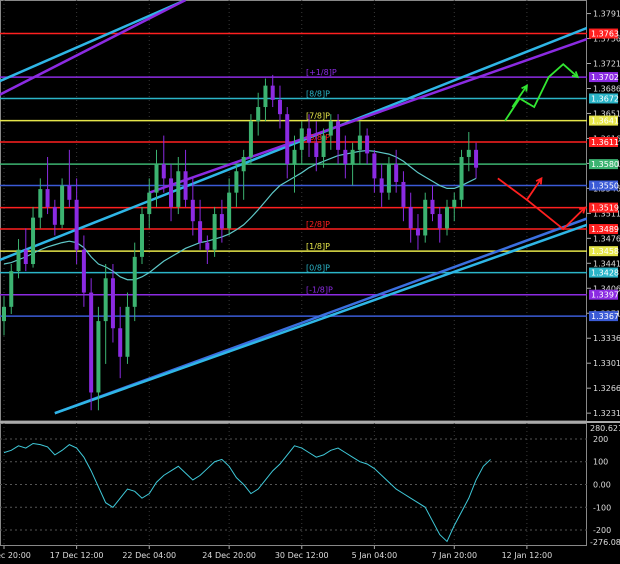  Describe the element at coordinates (318, 93) in the screenshot. I see `murray-level-tag: [8/8]P` at that location.